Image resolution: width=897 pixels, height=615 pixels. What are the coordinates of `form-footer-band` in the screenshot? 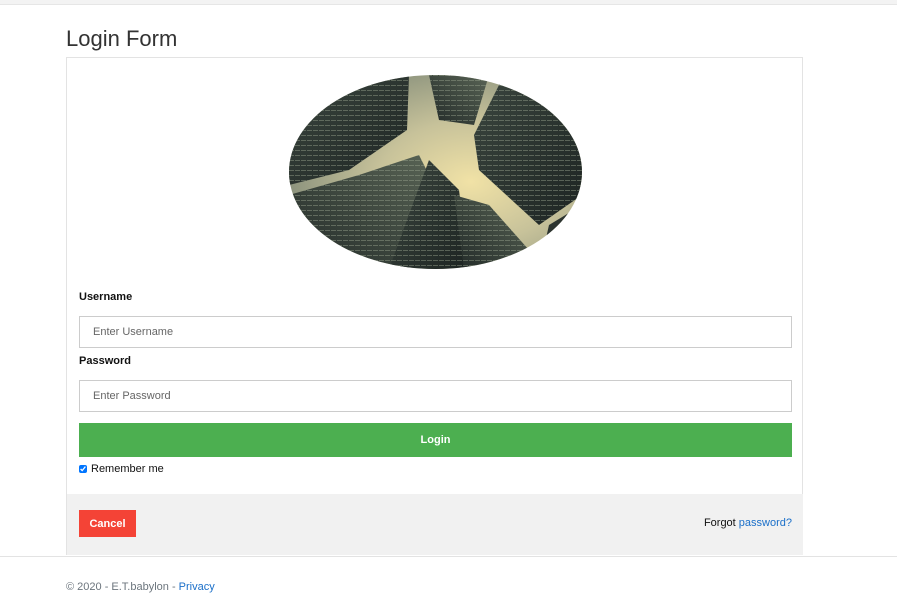 It's located at (435, 524).